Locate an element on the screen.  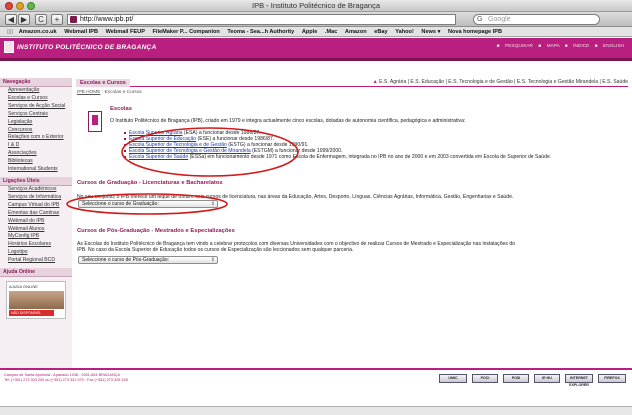
sidebar-link-webmail-alunos: Webmail Alunos is located at coordinates (36, 230).